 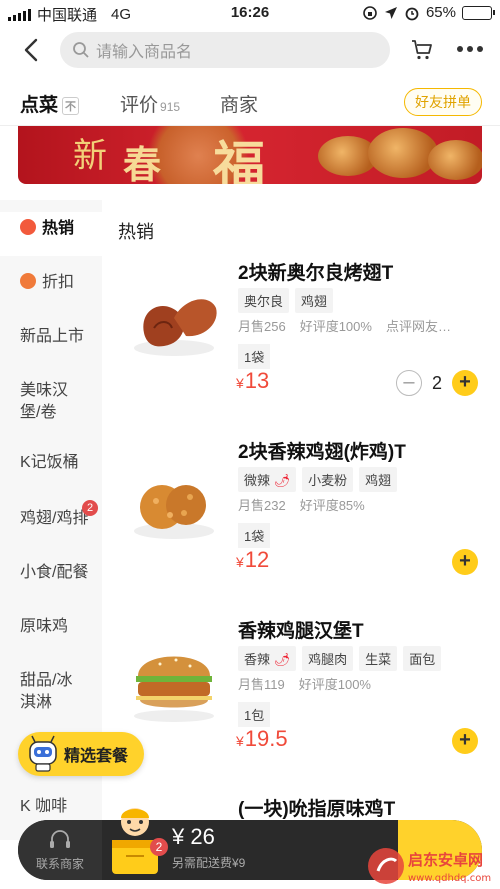 What do you see at coordinates (322, 452) in the screenshot?
I see `product-name: 2块香辣鸡翅(炸鸡)T` at bounding box center [322, 452].